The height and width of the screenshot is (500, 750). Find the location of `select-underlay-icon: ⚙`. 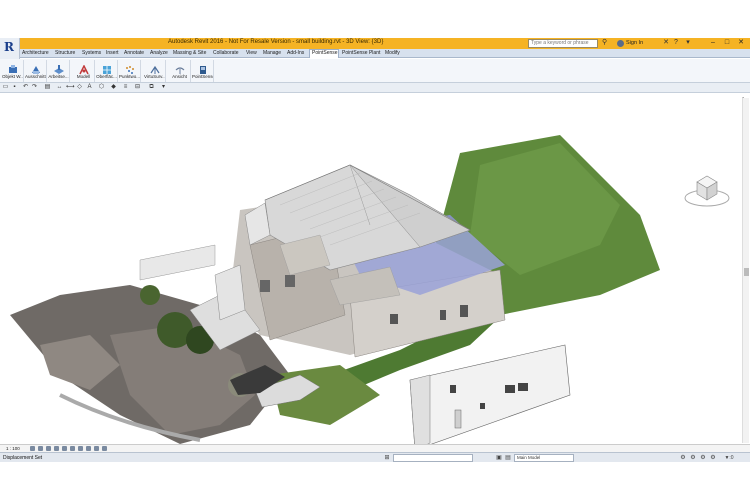

select-underlay-icon: ⚙ is located at coordinates (693, 458).